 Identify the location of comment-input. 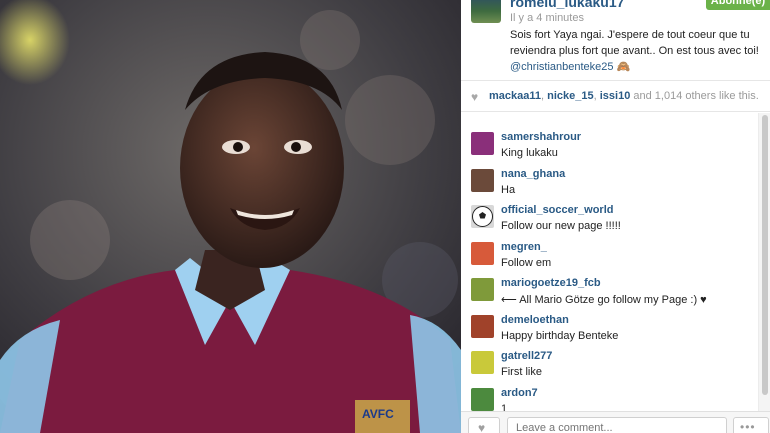
(617, 425).